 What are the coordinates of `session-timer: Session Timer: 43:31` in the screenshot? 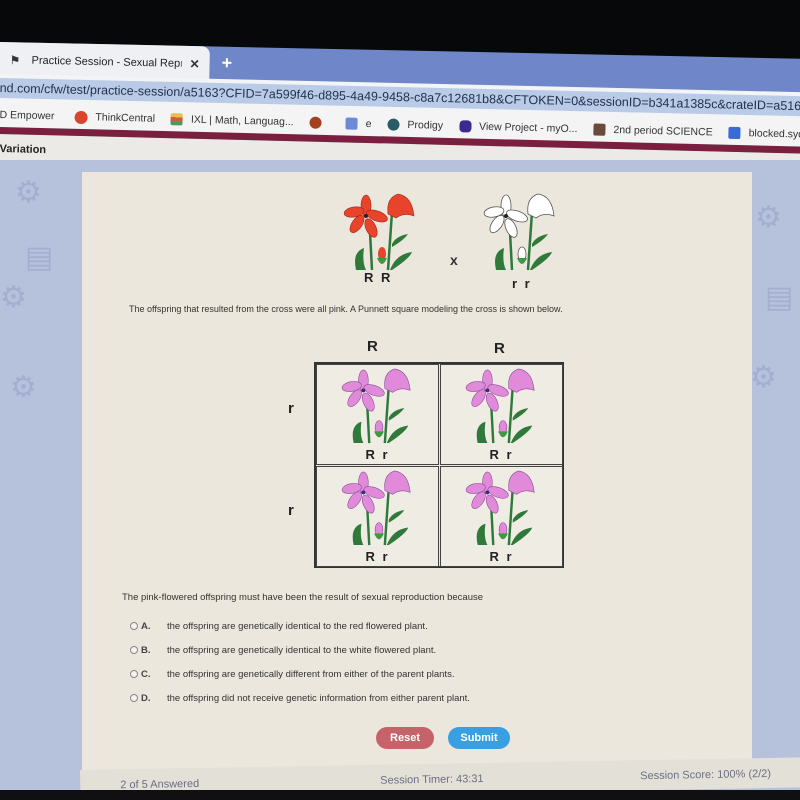 It's located at (432, 779).